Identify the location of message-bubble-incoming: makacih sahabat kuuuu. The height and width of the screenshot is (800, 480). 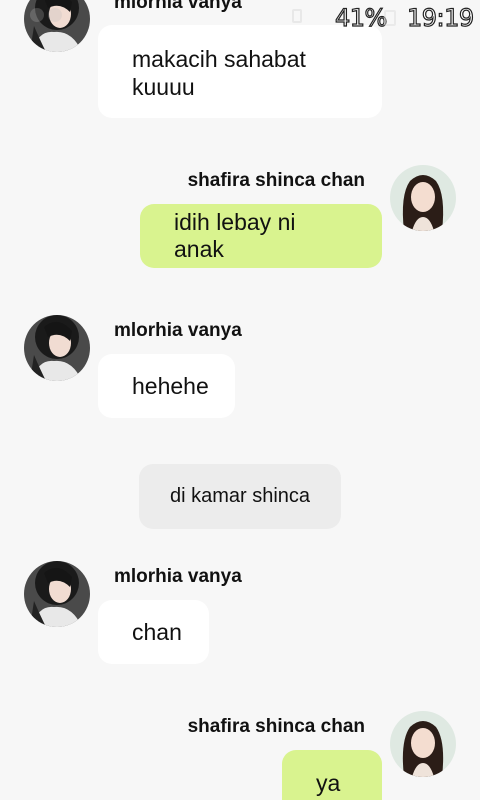
(240, 71).